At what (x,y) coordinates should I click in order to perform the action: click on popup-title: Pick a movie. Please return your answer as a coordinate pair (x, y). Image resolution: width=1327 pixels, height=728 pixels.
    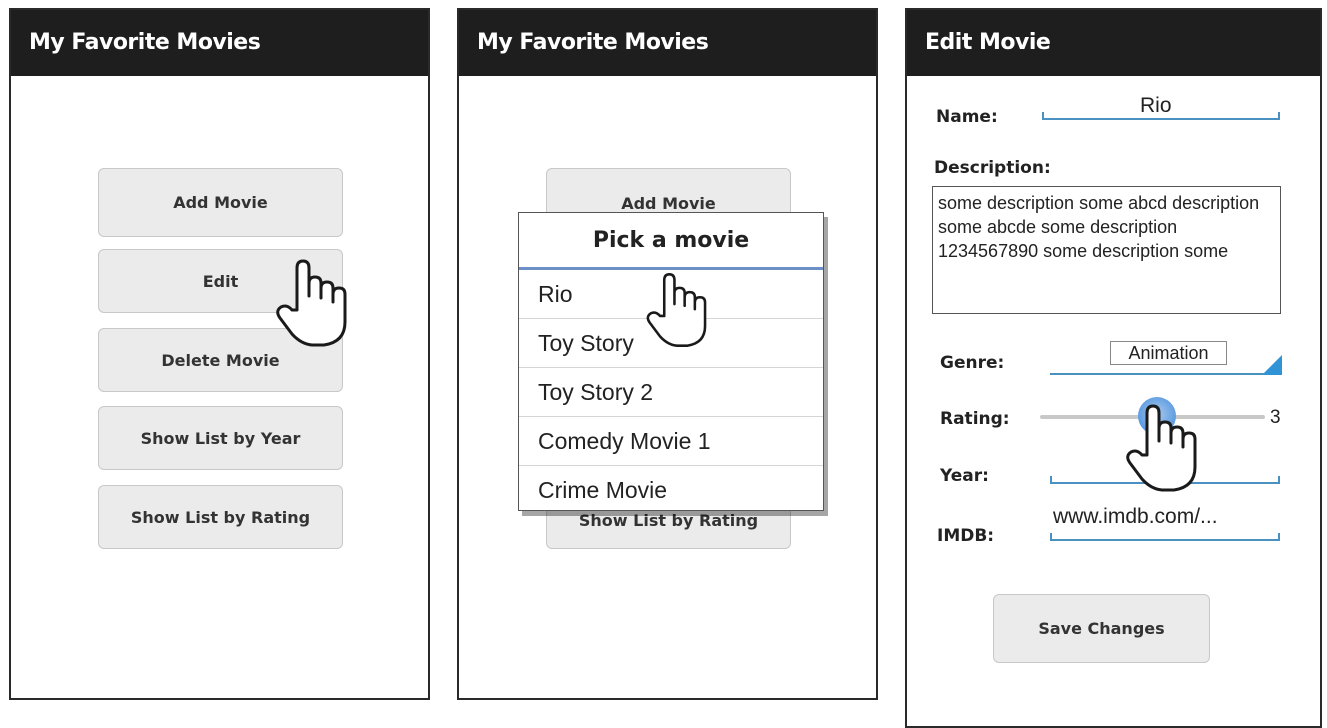
    Looking at the image, I should click on (671, 241).